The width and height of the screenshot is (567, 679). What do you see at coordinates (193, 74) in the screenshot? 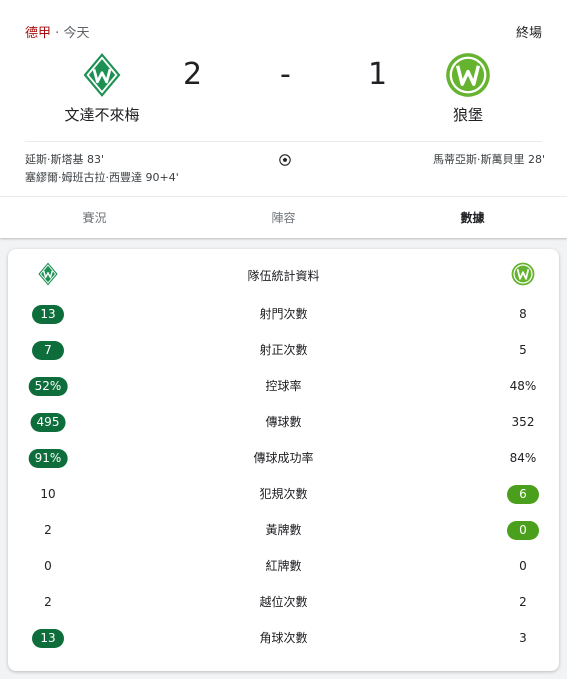
I see `home-score: 2` at bounding box center [193, 74].